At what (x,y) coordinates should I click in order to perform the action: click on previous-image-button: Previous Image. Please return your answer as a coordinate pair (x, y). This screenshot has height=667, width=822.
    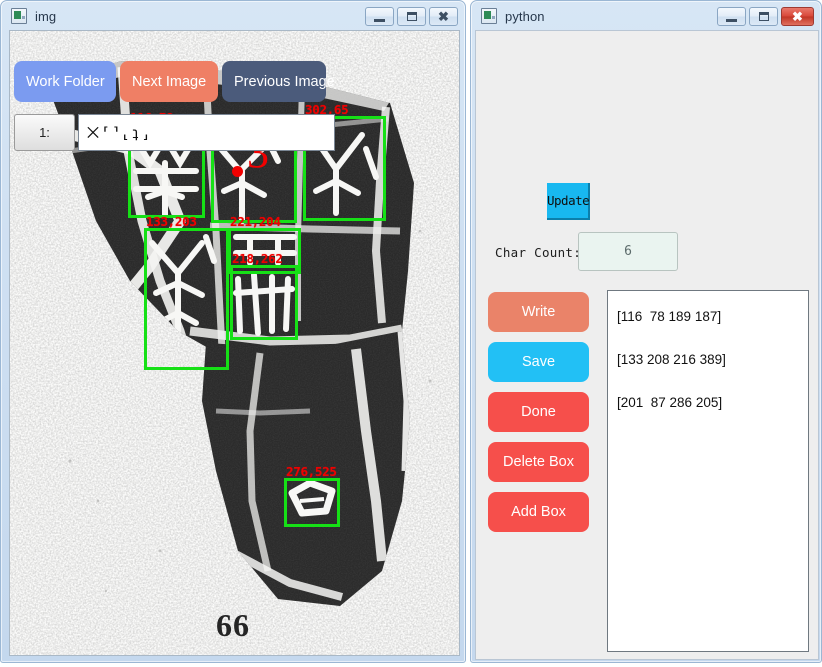
    Looking at the image, I should click on (278, 81).